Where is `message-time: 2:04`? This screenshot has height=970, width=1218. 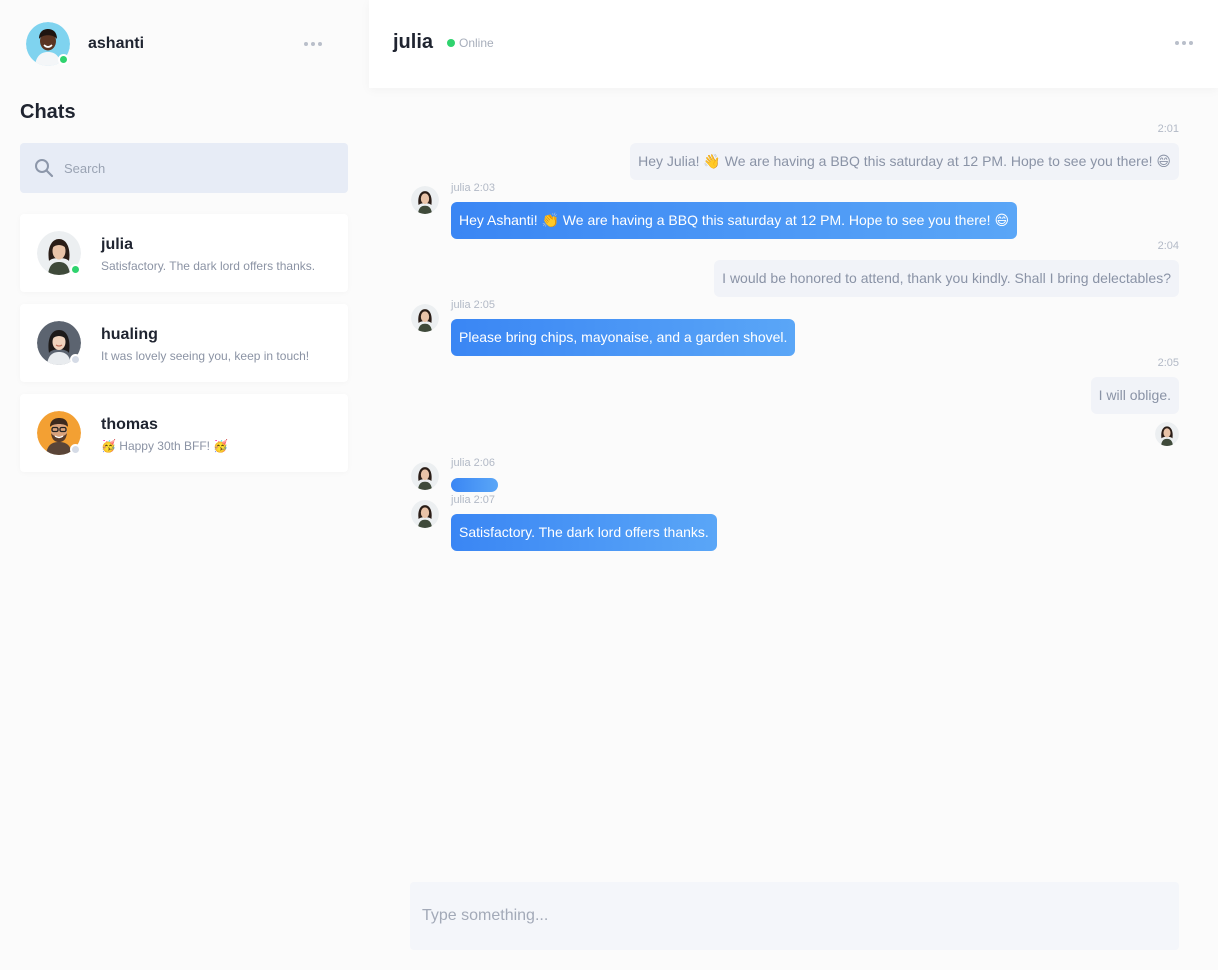 message-time: 2:04 is located at coordinates (1168, 246).